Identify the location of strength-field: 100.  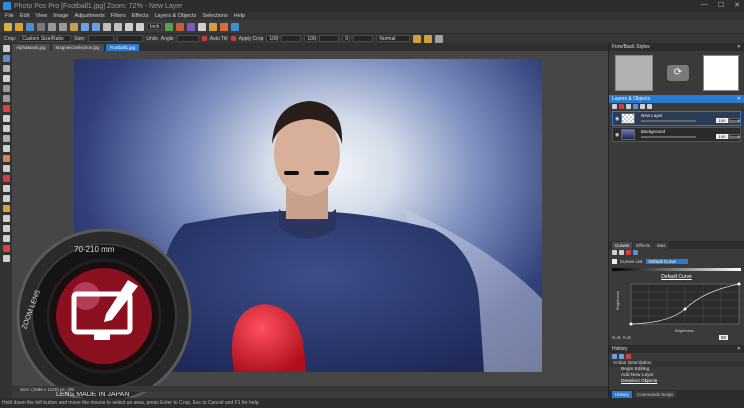
(310, 38).